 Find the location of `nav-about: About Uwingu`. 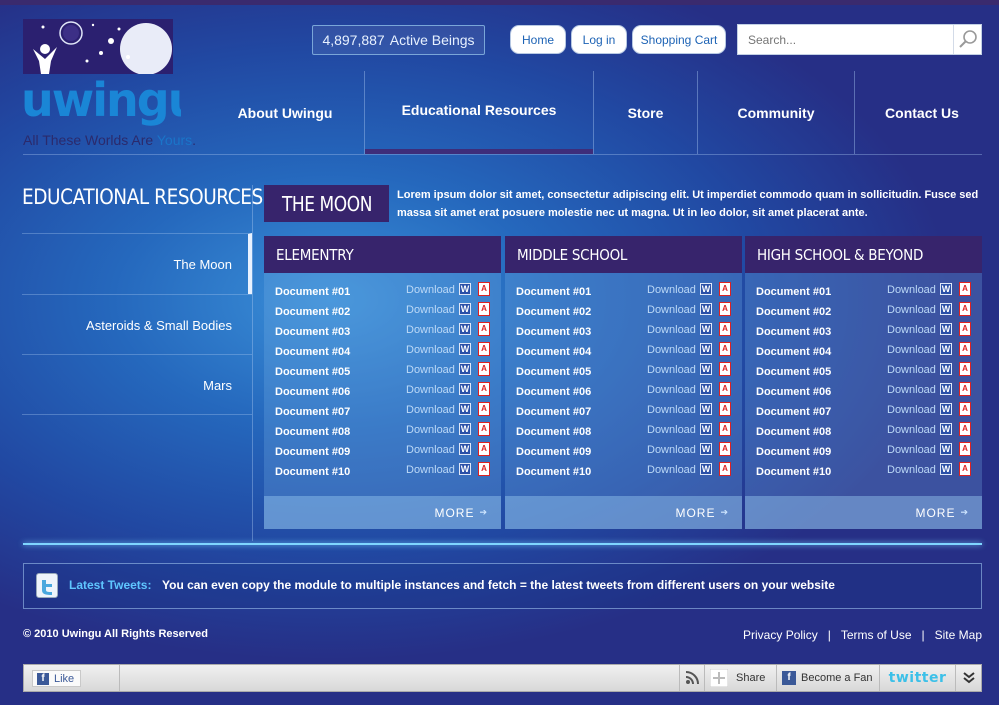

nav-about: About Uwingu is located at coordinates (285, 112).